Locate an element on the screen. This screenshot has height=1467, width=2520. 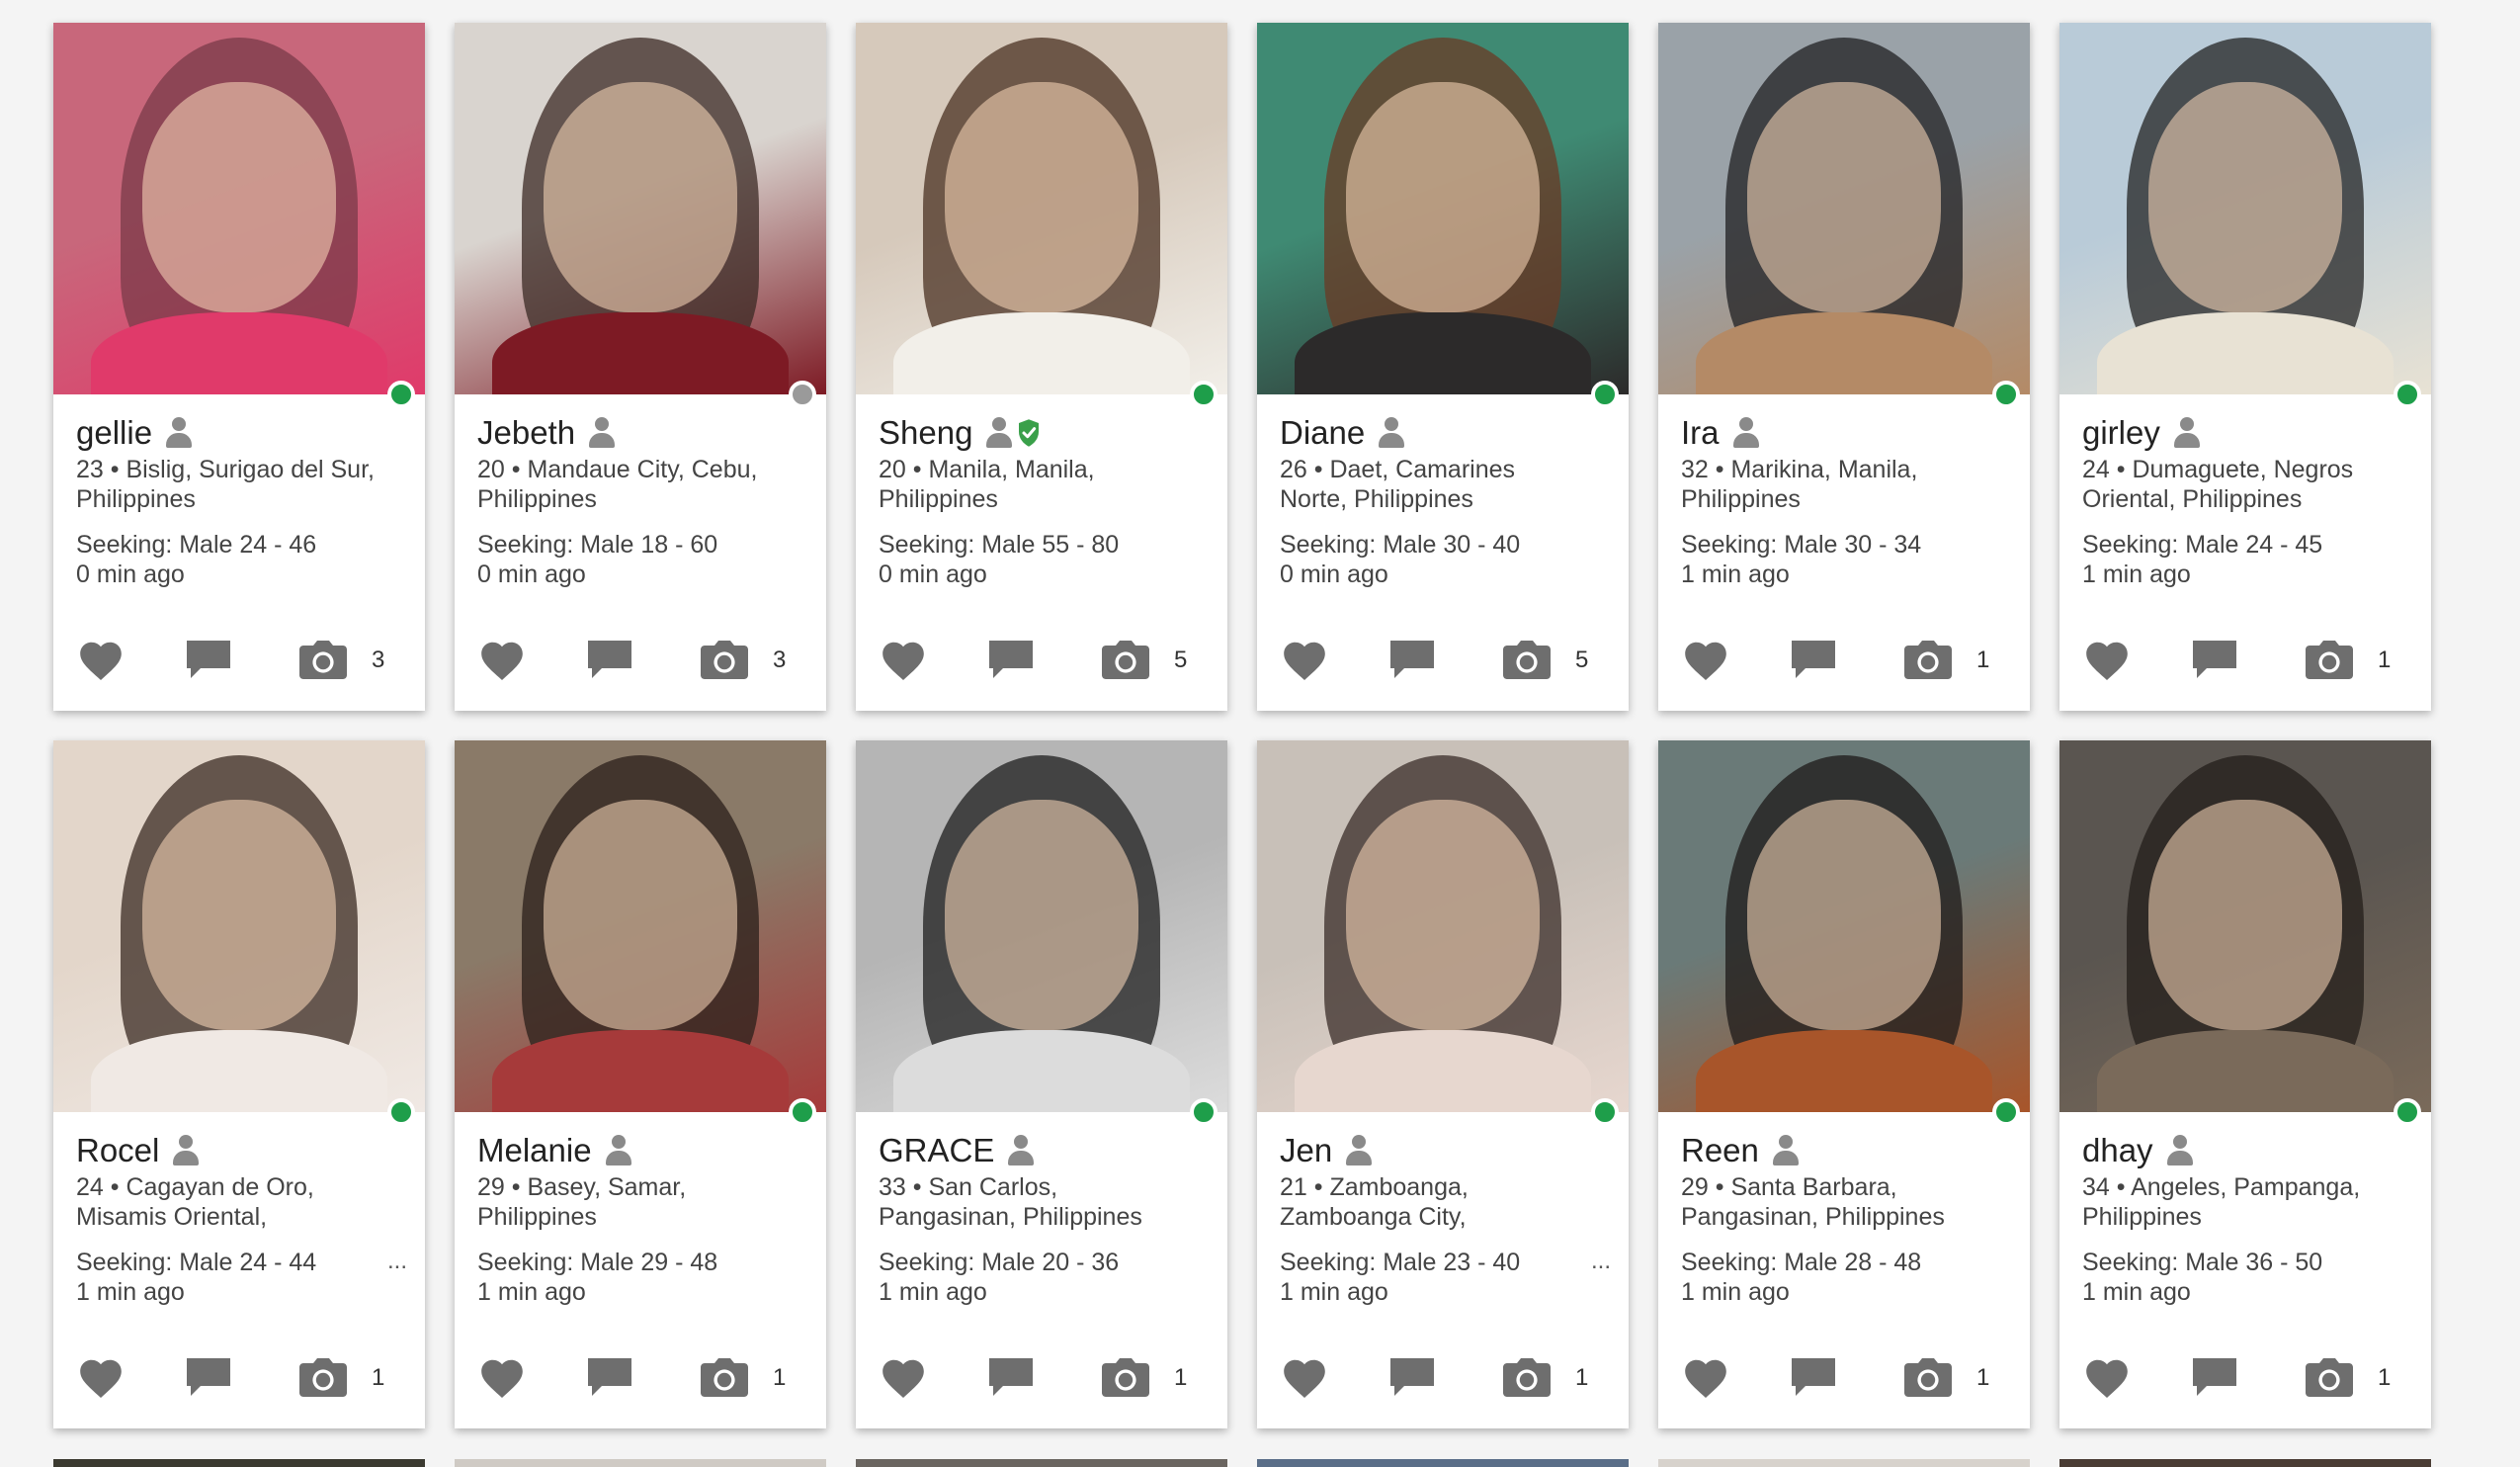
location-line-2: Pangasinan, Philippines is located at coordinates (1813, 1217).